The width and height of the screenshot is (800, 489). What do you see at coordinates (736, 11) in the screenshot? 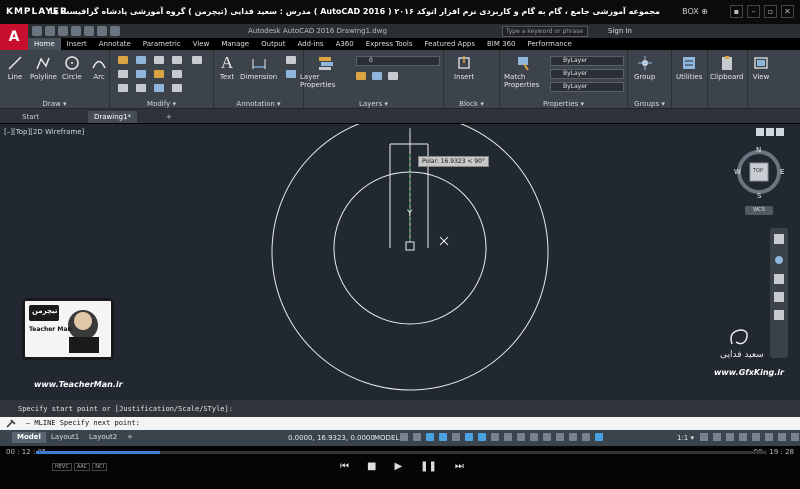
I see `pin-icon: ▪` at bounding box center [736, 11].